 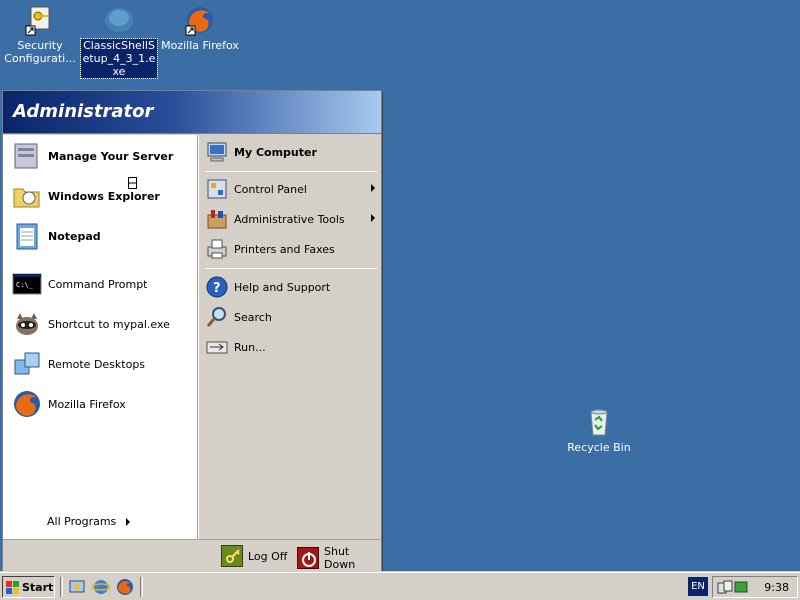 I want to click on recycle-bin-icon: Recycle Bin, so click(x=599, y=430).